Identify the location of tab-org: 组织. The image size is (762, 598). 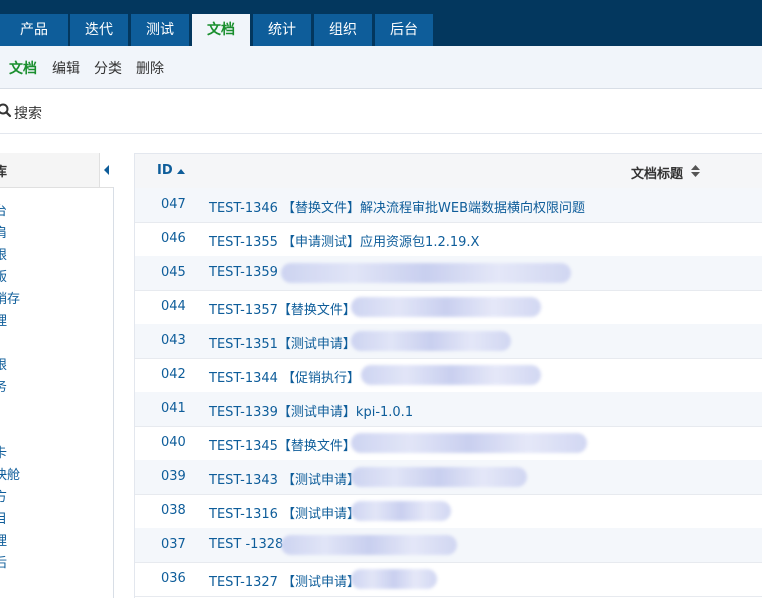
(343, 30).